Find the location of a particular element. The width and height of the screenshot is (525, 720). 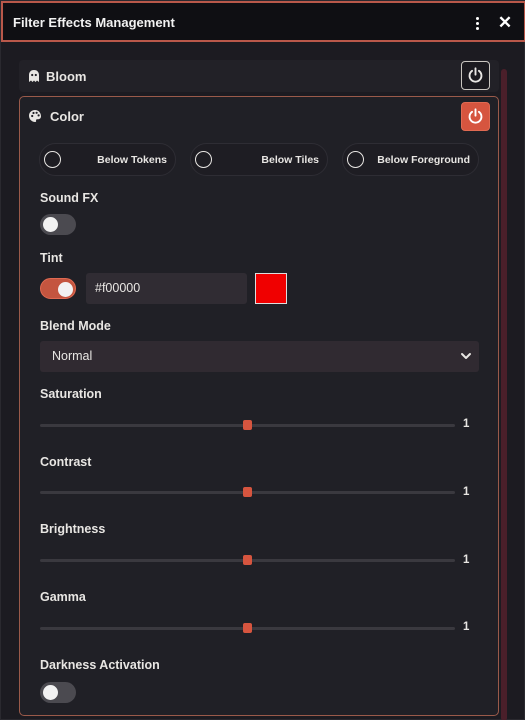

saturation-slider-thumb is located at coordinates (247, 425).